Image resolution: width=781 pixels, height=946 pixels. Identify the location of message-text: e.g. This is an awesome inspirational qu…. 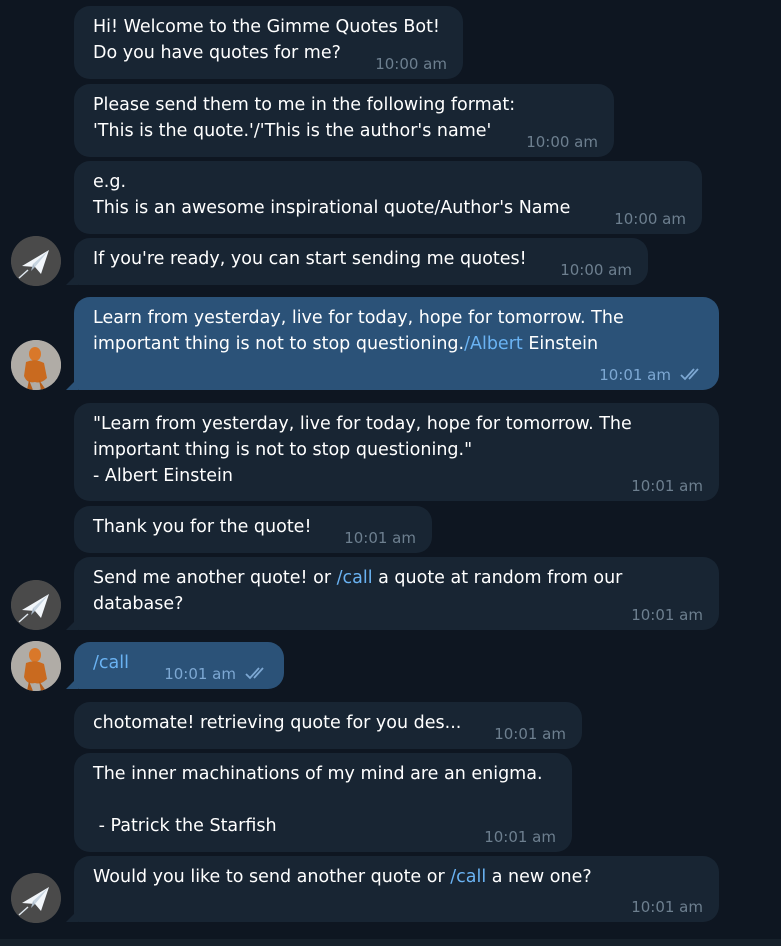
(332, 195).